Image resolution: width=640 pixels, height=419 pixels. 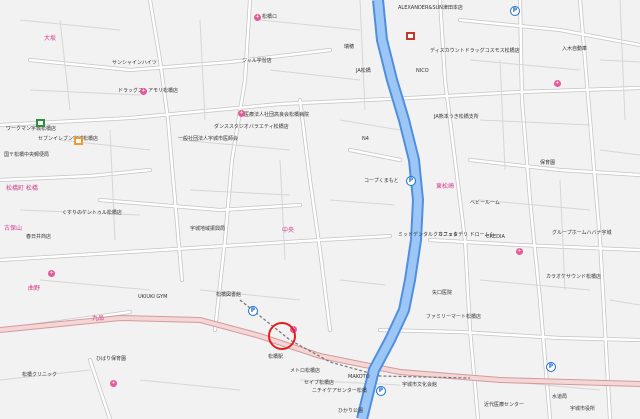 I want to click on label-dance: ダンススタジオバラエティ松橋店, so click(x=251, y=127).